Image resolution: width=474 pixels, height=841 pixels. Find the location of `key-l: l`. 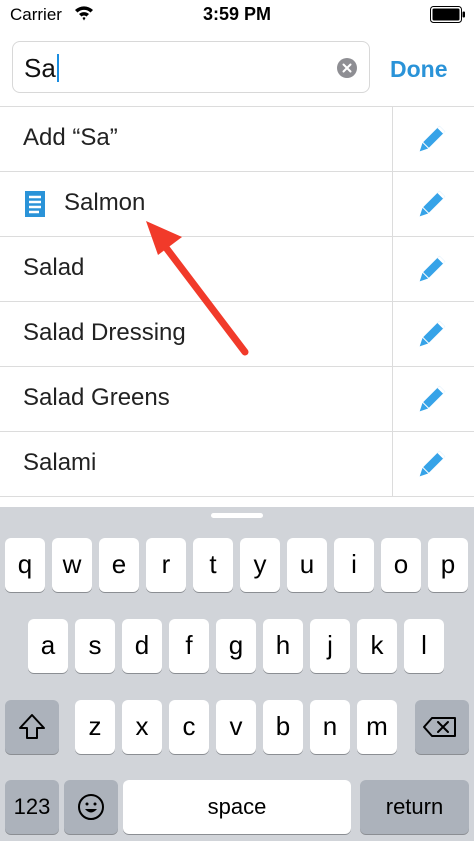

key-l: l is located at coordinates (424, 646).